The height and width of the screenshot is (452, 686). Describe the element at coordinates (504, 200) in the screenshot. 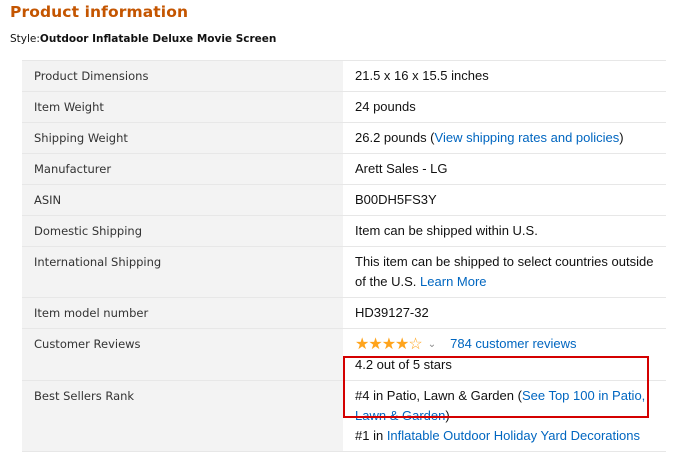

I see `spec-value: B00DH5FS3Y` at that location.